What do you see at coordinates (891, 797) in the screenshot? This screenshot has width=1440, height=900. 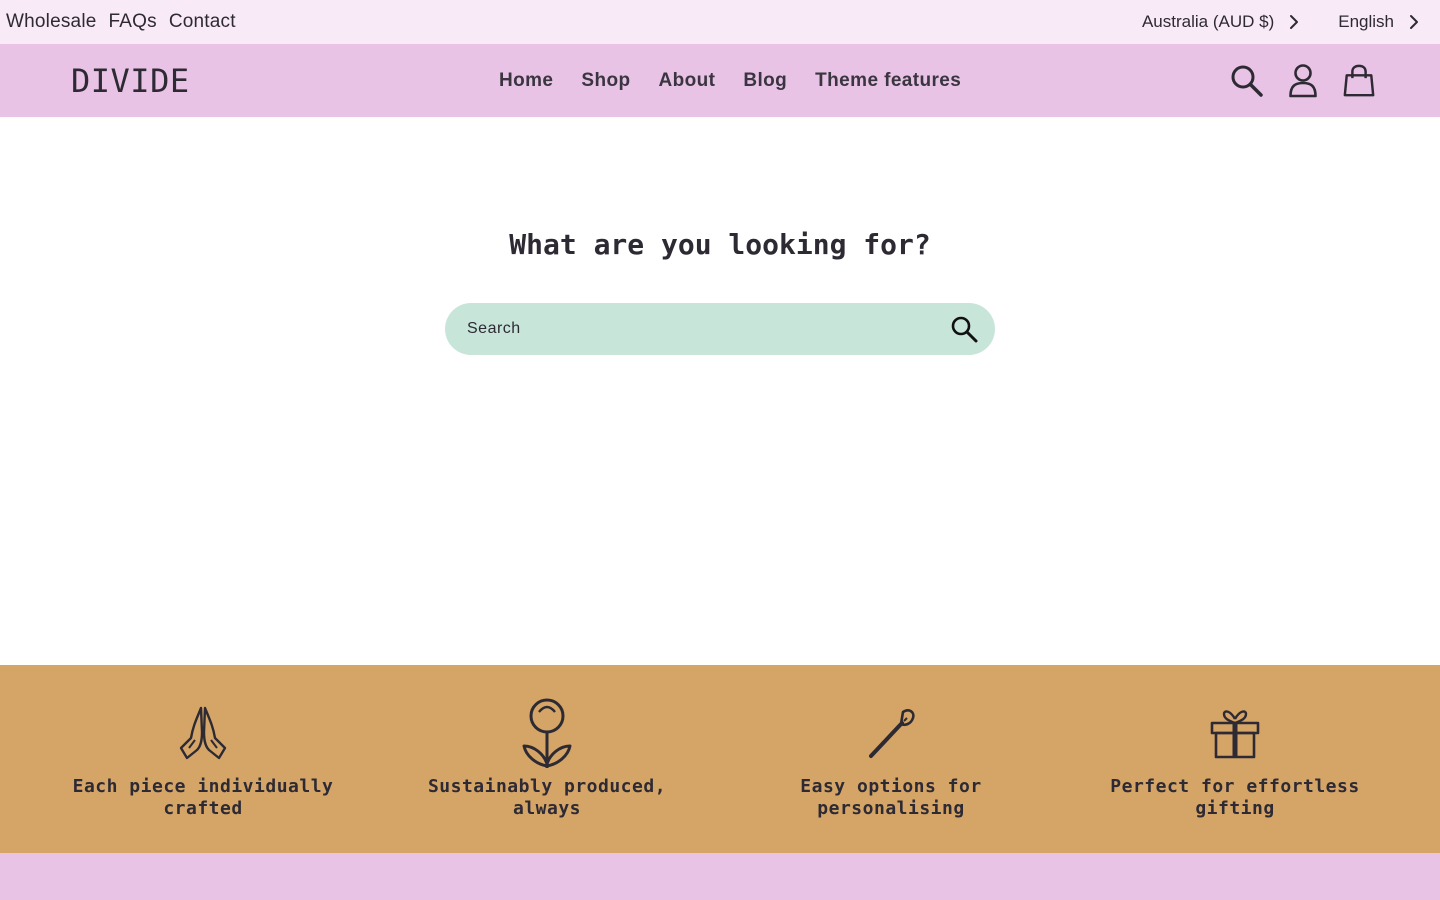 I see `feature-text: Easy options for personalising` at bounding box center [891, 797].